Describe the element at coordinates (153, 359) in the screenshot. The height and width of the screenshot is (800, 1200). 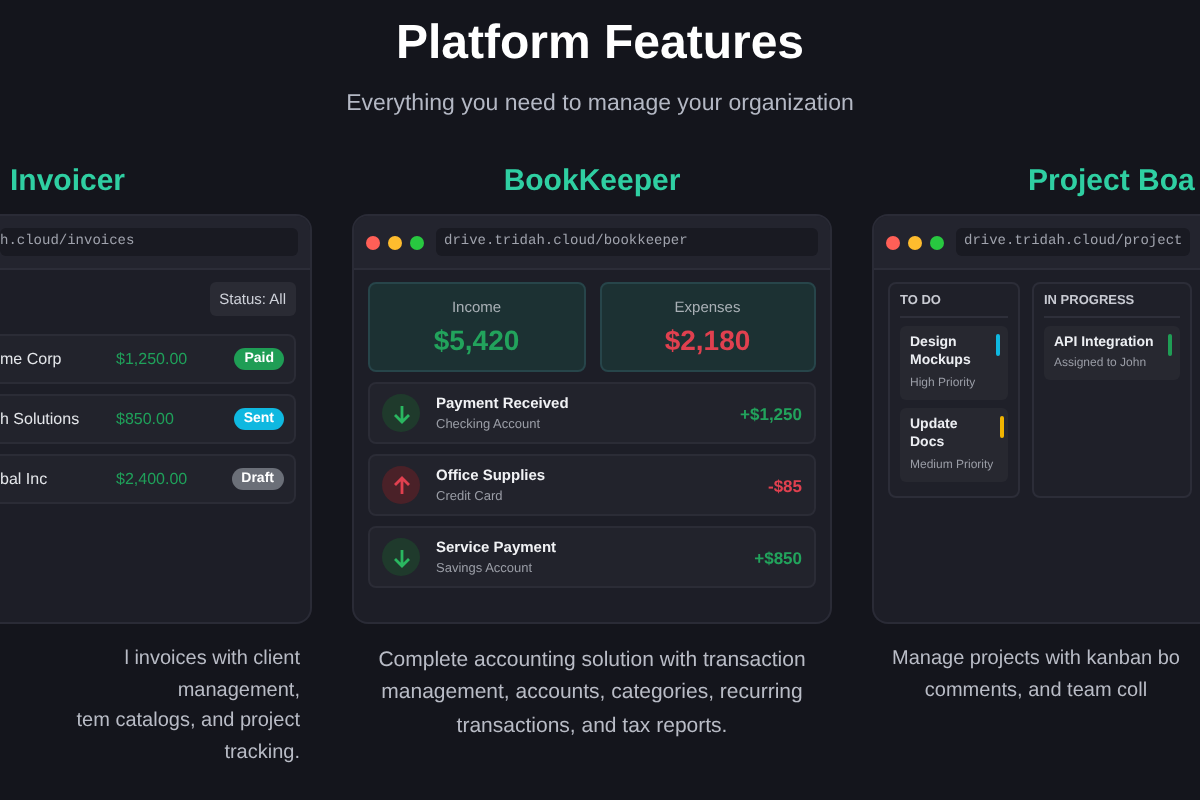
I see `invoice-amount: $1,250.00` at that location.